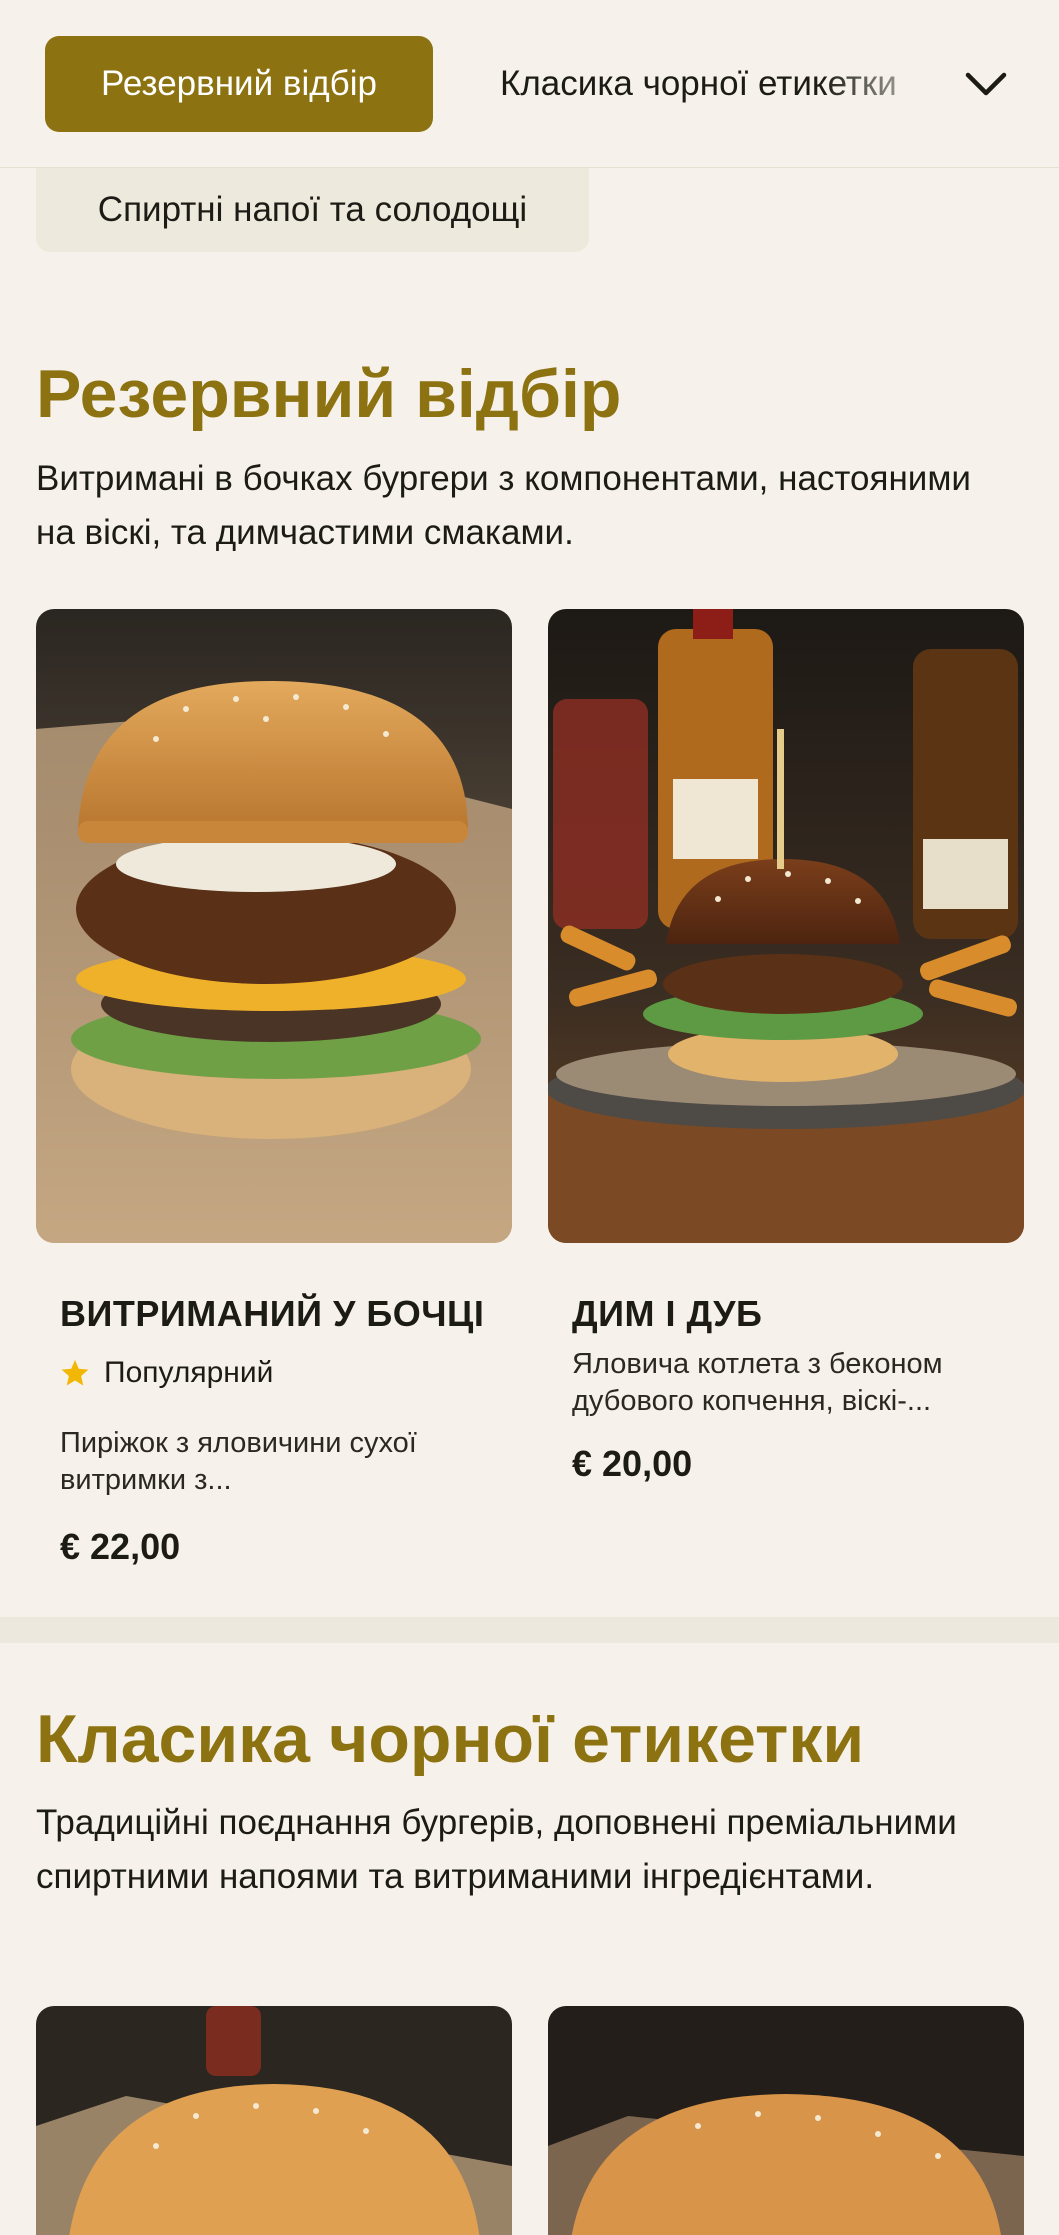 The height and width of the screenshot is (2235, 1059). Describe the element at coordinates (529, 1630) in the screenshot. I see `section-divider` at that location.